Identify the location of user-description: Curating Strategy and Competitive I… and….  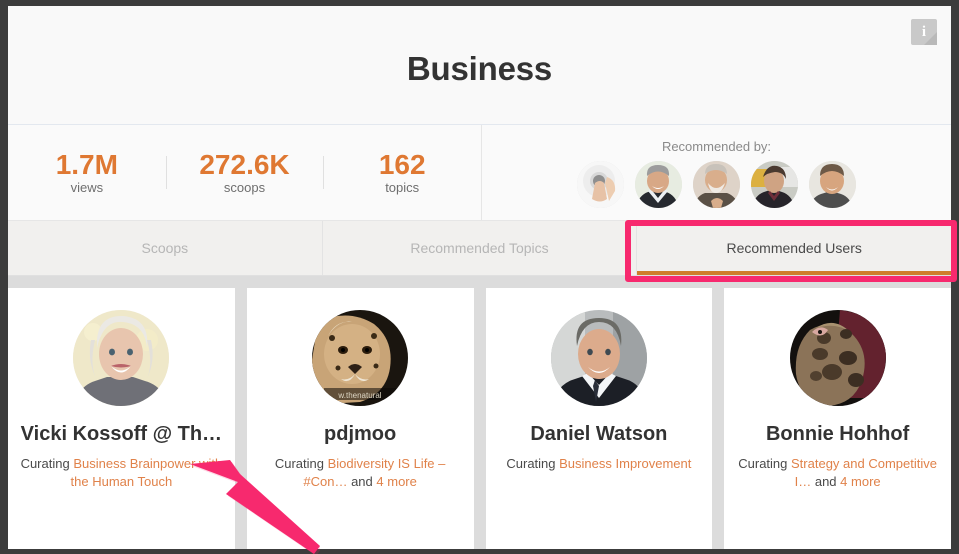
(837, 473).